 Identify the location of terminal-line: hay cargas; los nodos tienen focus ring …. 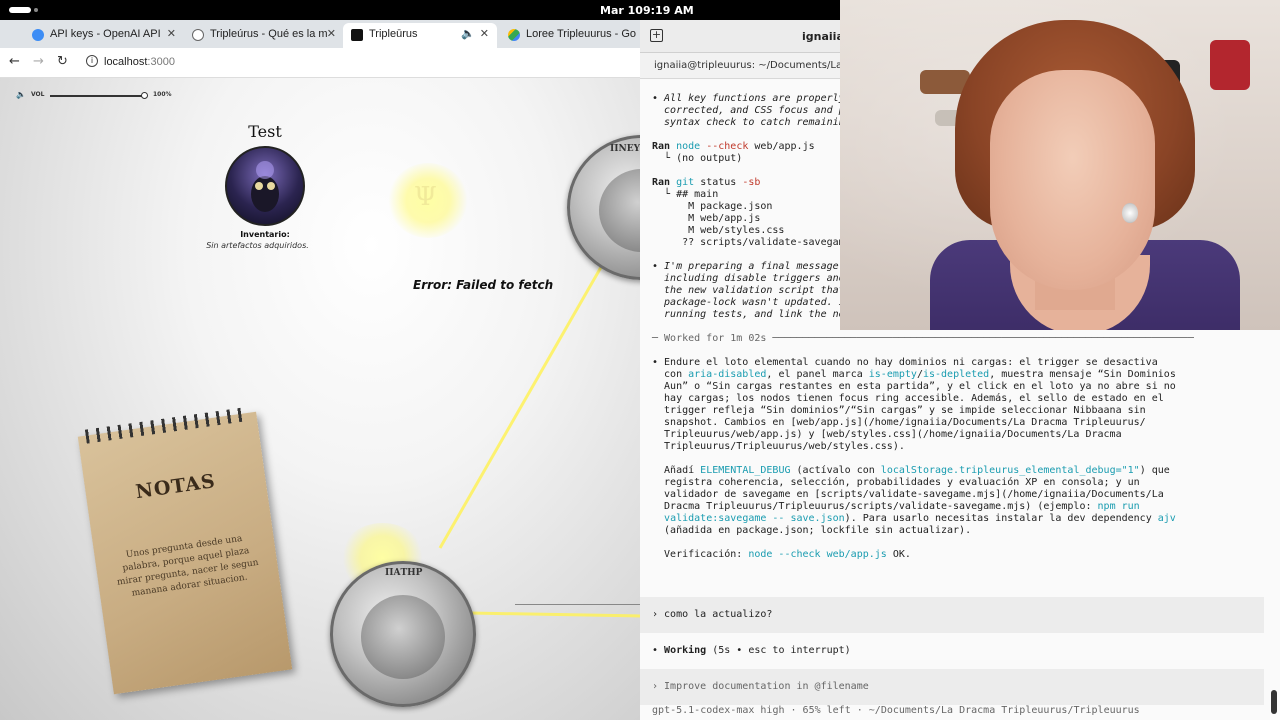
(908, 398).